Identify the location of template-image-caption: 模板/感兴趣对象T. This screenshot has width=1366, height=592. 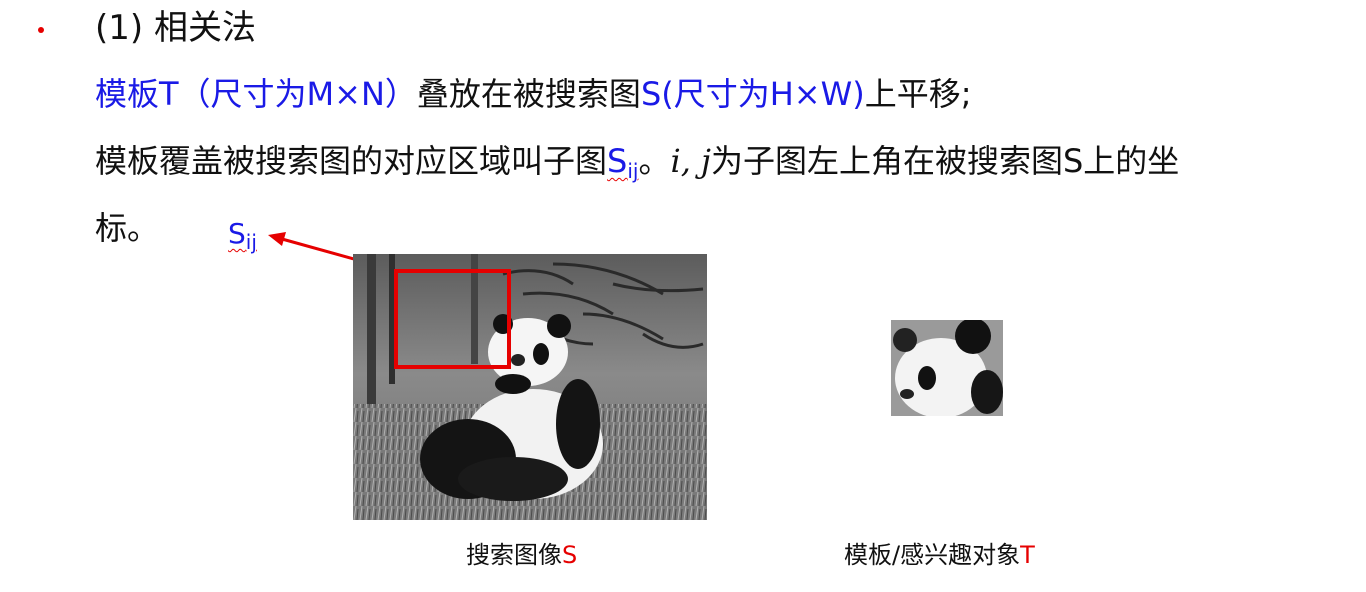
(939, 555).